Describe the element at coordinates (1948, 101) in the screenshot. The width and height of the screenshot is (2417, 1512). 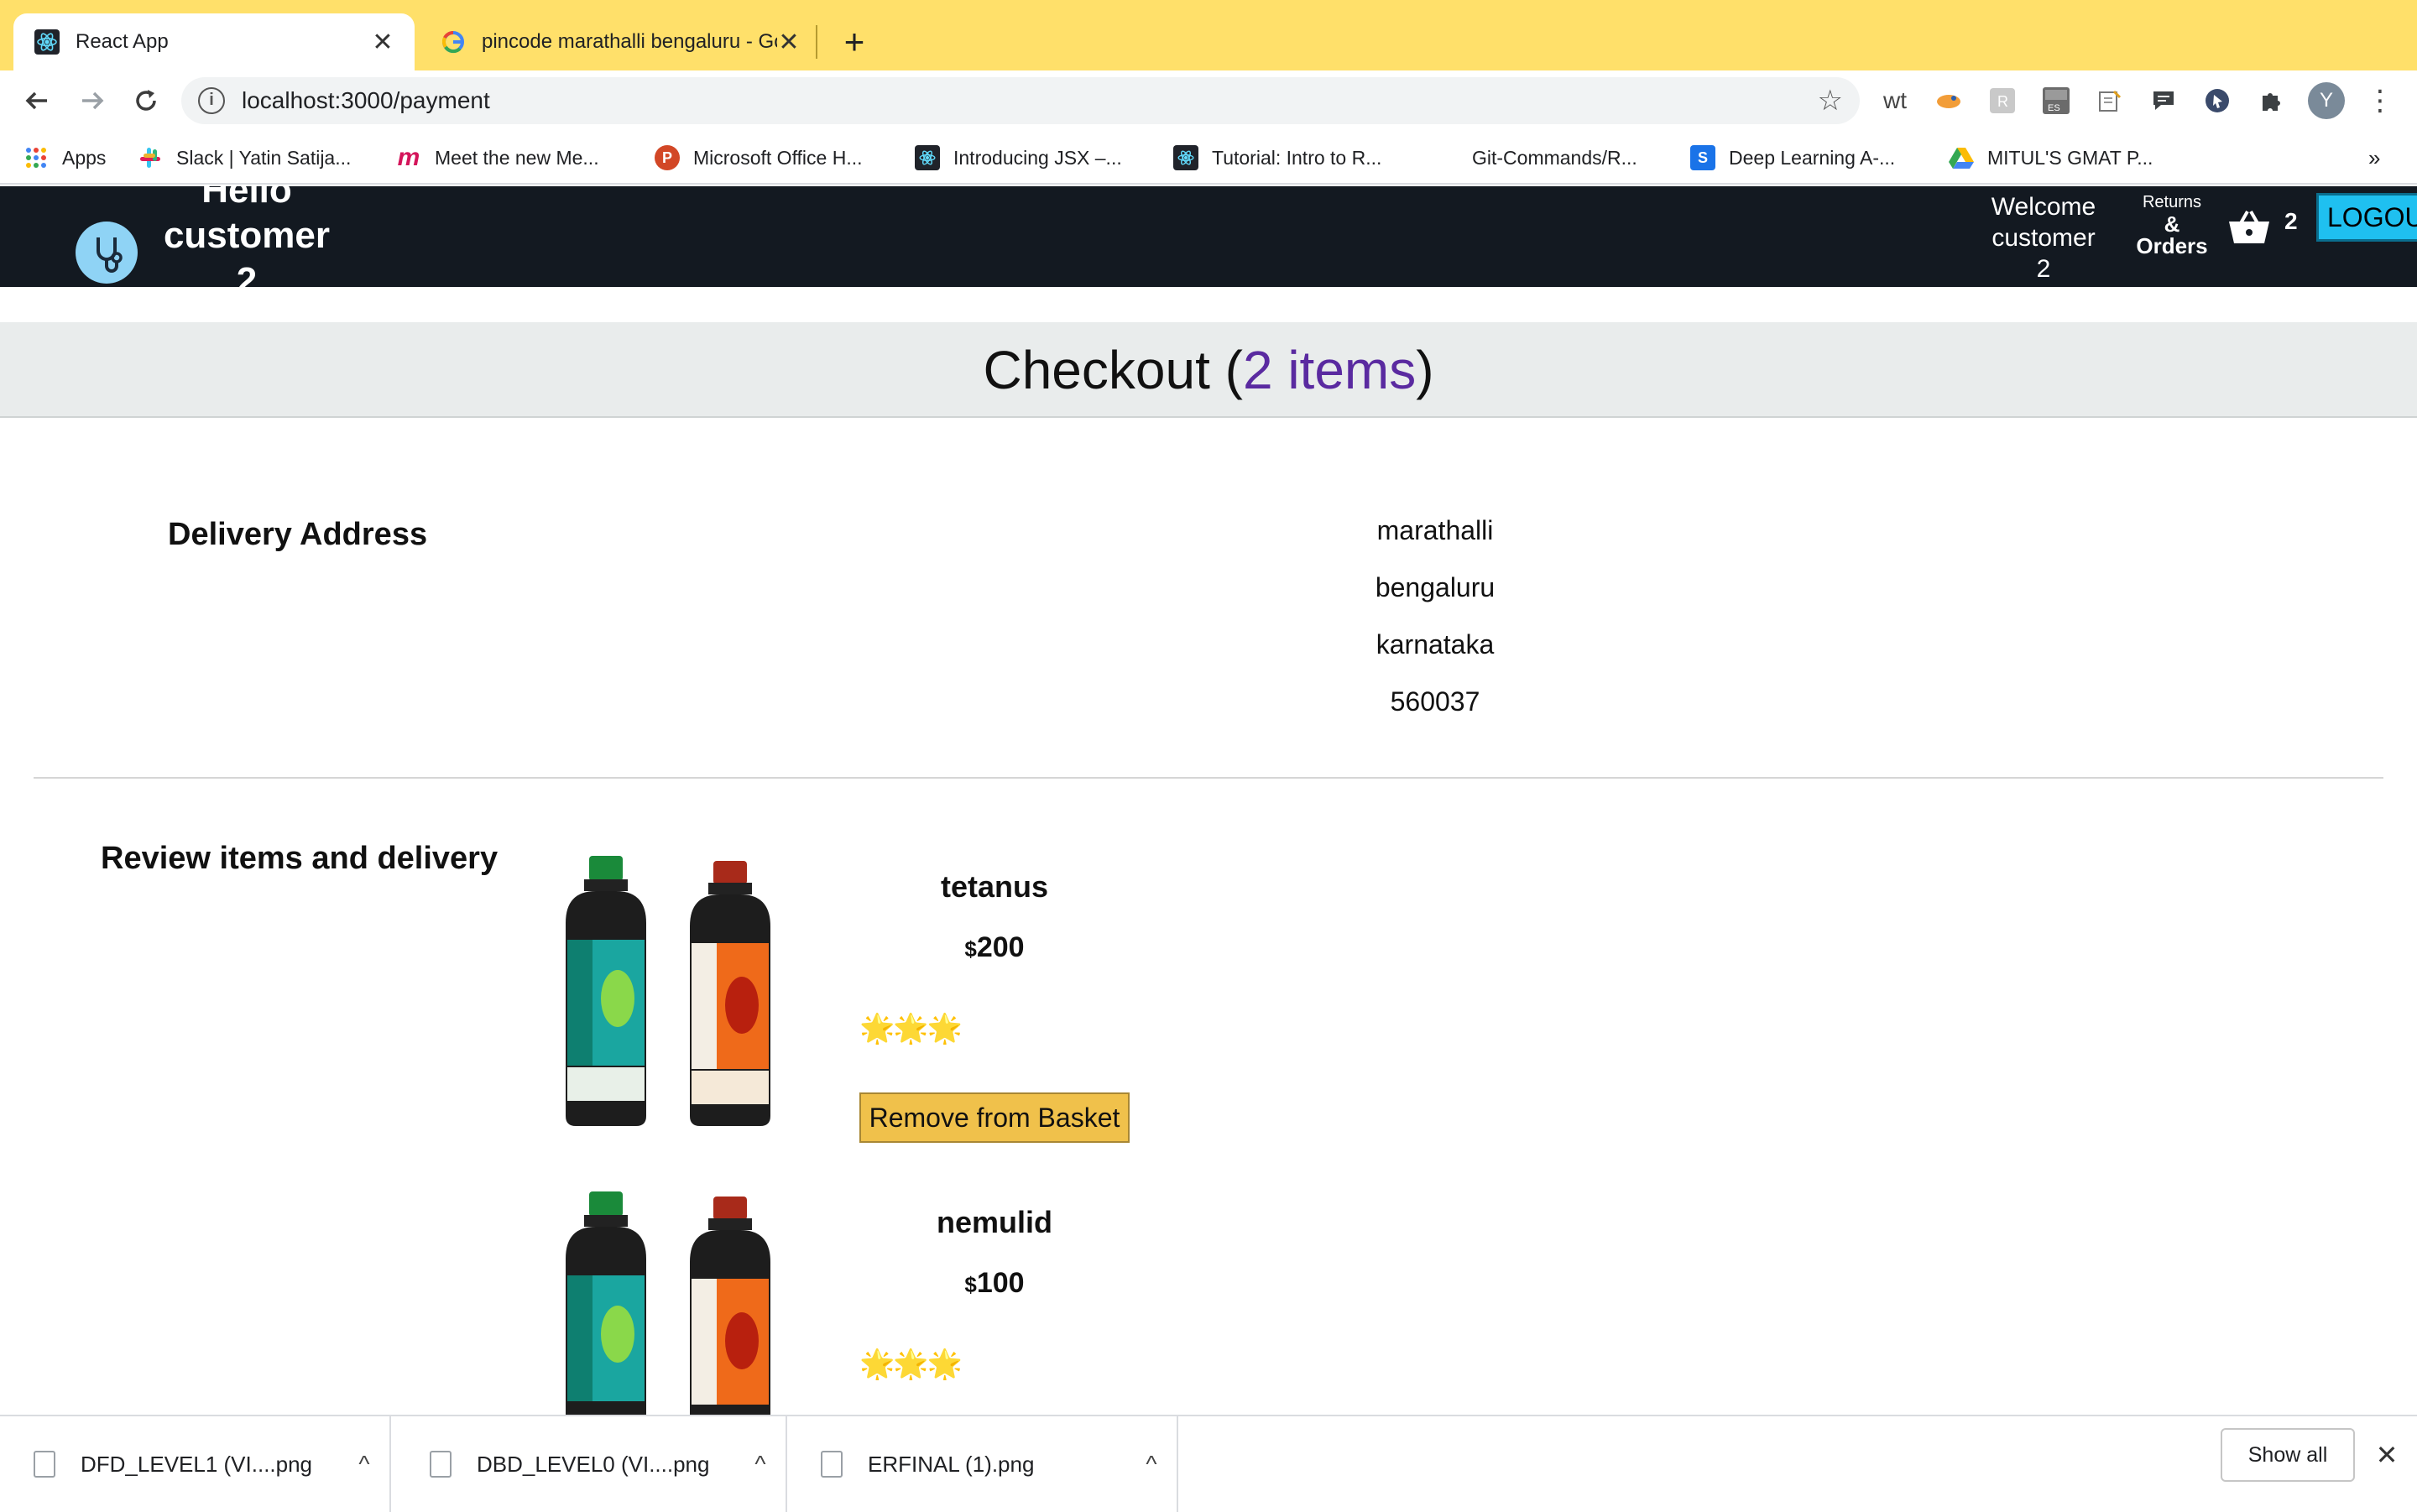
I see `orange-extension-icon` at that location.